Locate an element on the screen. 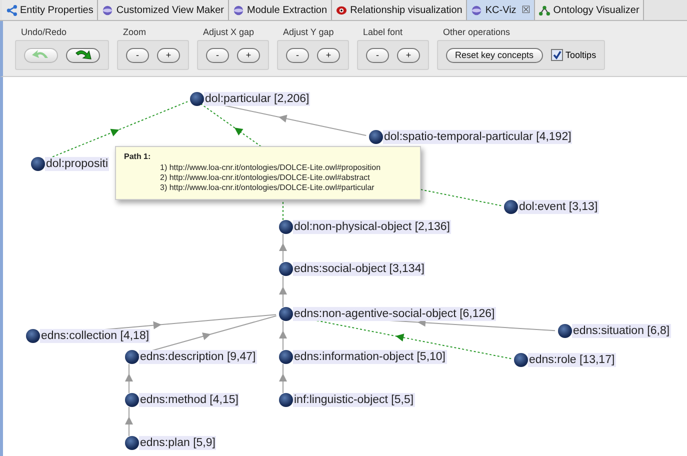 This screenshot has height=456, width=687. group-label: Adjust X gap is located at coordinates (229, 32).